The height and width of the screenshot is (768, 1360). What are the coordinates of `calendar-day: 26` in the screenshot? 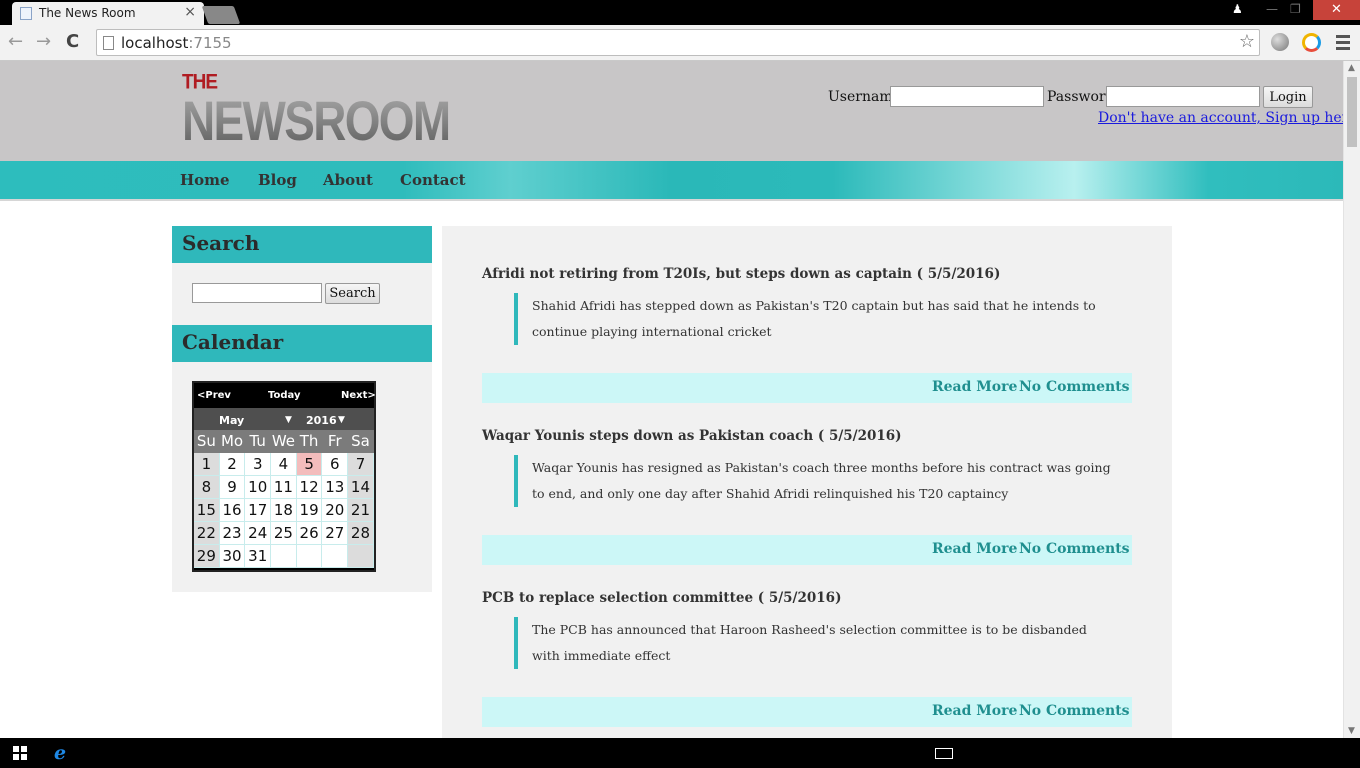 It's located at (309, 533).